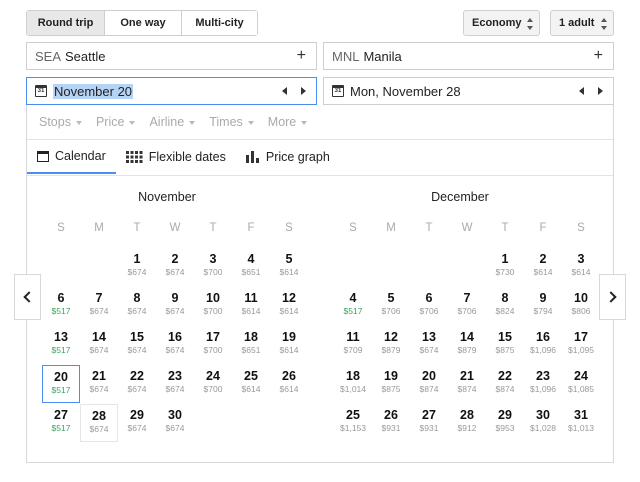  Describe the element at coordinates (582, 23) in the screenshot. I see `passengers-select: 1 adult` at that location.